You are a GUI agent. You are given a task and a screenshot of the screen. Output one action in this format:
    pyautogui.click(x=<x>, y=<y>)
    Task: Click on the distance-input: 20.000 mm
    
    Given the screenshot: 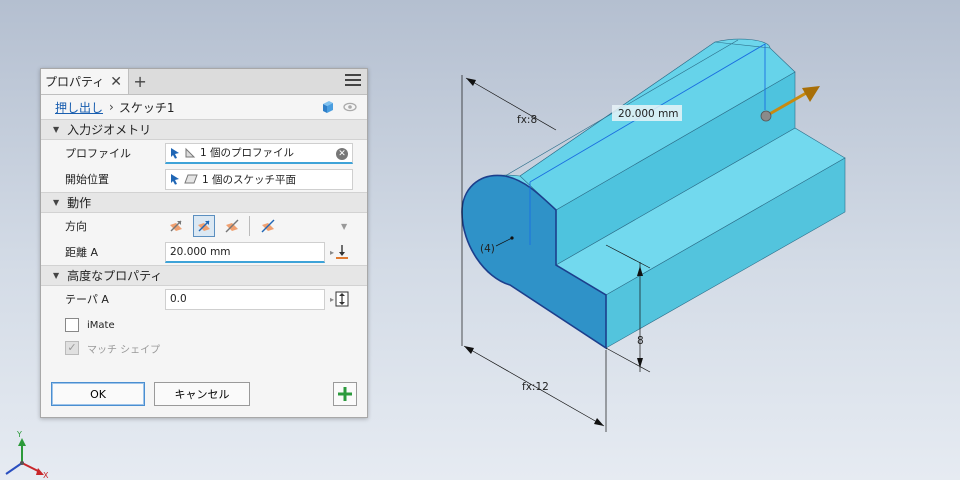 What is the action you would take?
    pyautogui.click(x=245, y=252)
    